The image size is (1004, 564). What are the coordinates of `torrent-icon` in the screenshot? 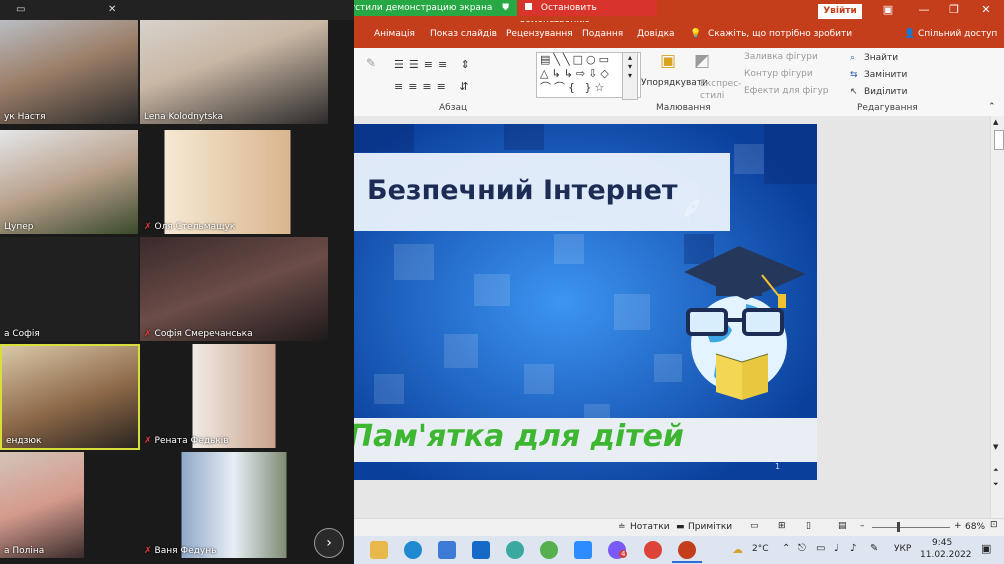 It's located at (549, 550).